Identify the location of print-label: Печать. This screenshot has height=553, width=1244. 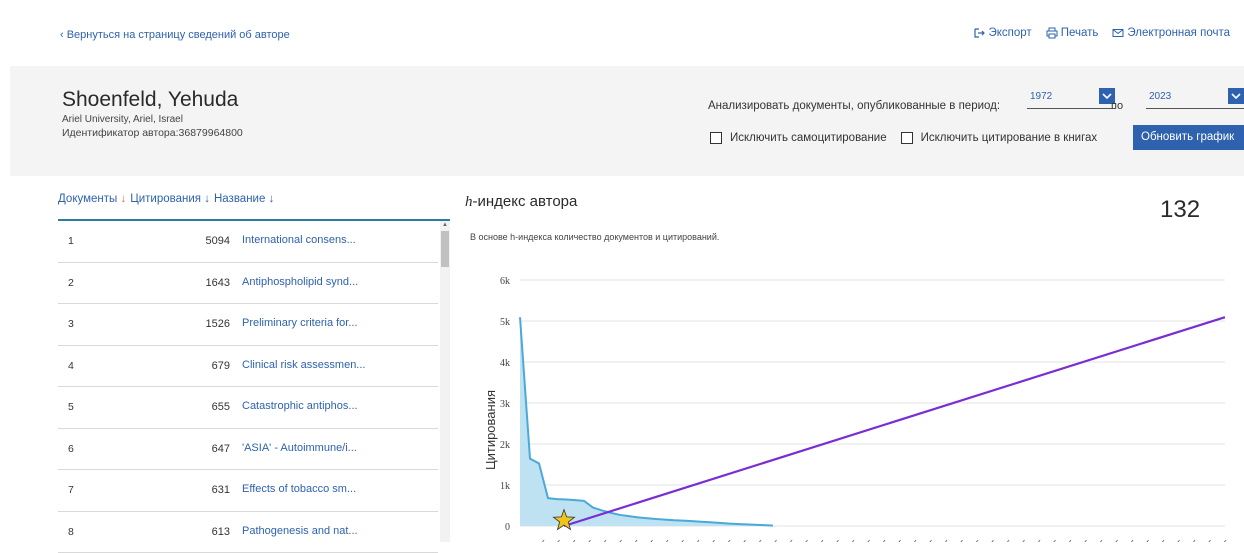
(1080, 33).